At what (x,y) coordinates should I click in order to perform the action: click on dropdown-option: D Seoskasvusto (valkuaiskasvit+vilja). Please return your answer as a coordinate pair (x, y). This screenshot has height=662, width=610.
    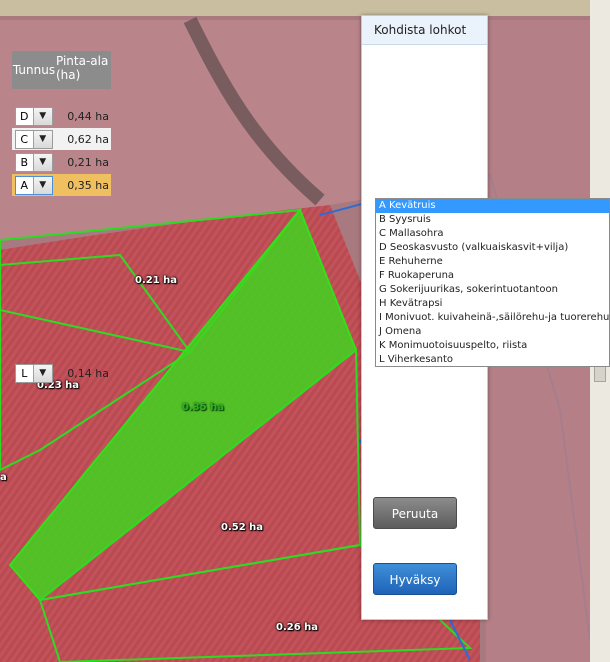
    Looking at the image, I should click on (492, 248).